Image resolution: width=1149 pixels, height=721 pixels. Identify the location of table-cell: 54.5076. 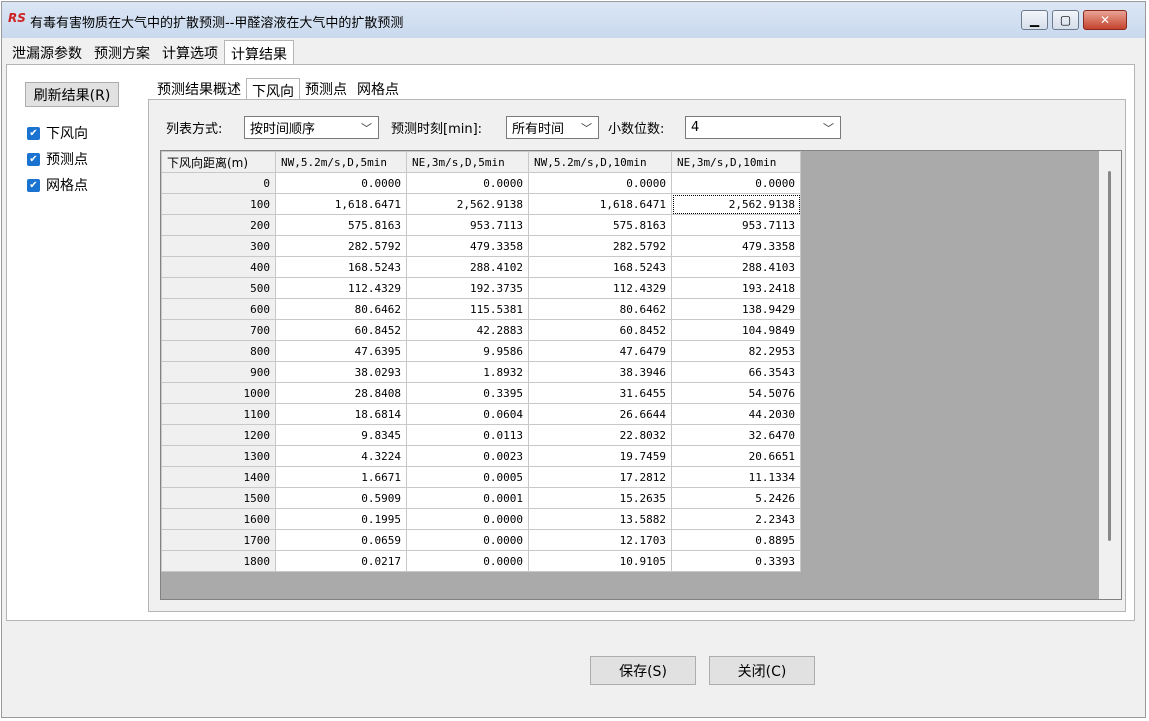
(736, 393).